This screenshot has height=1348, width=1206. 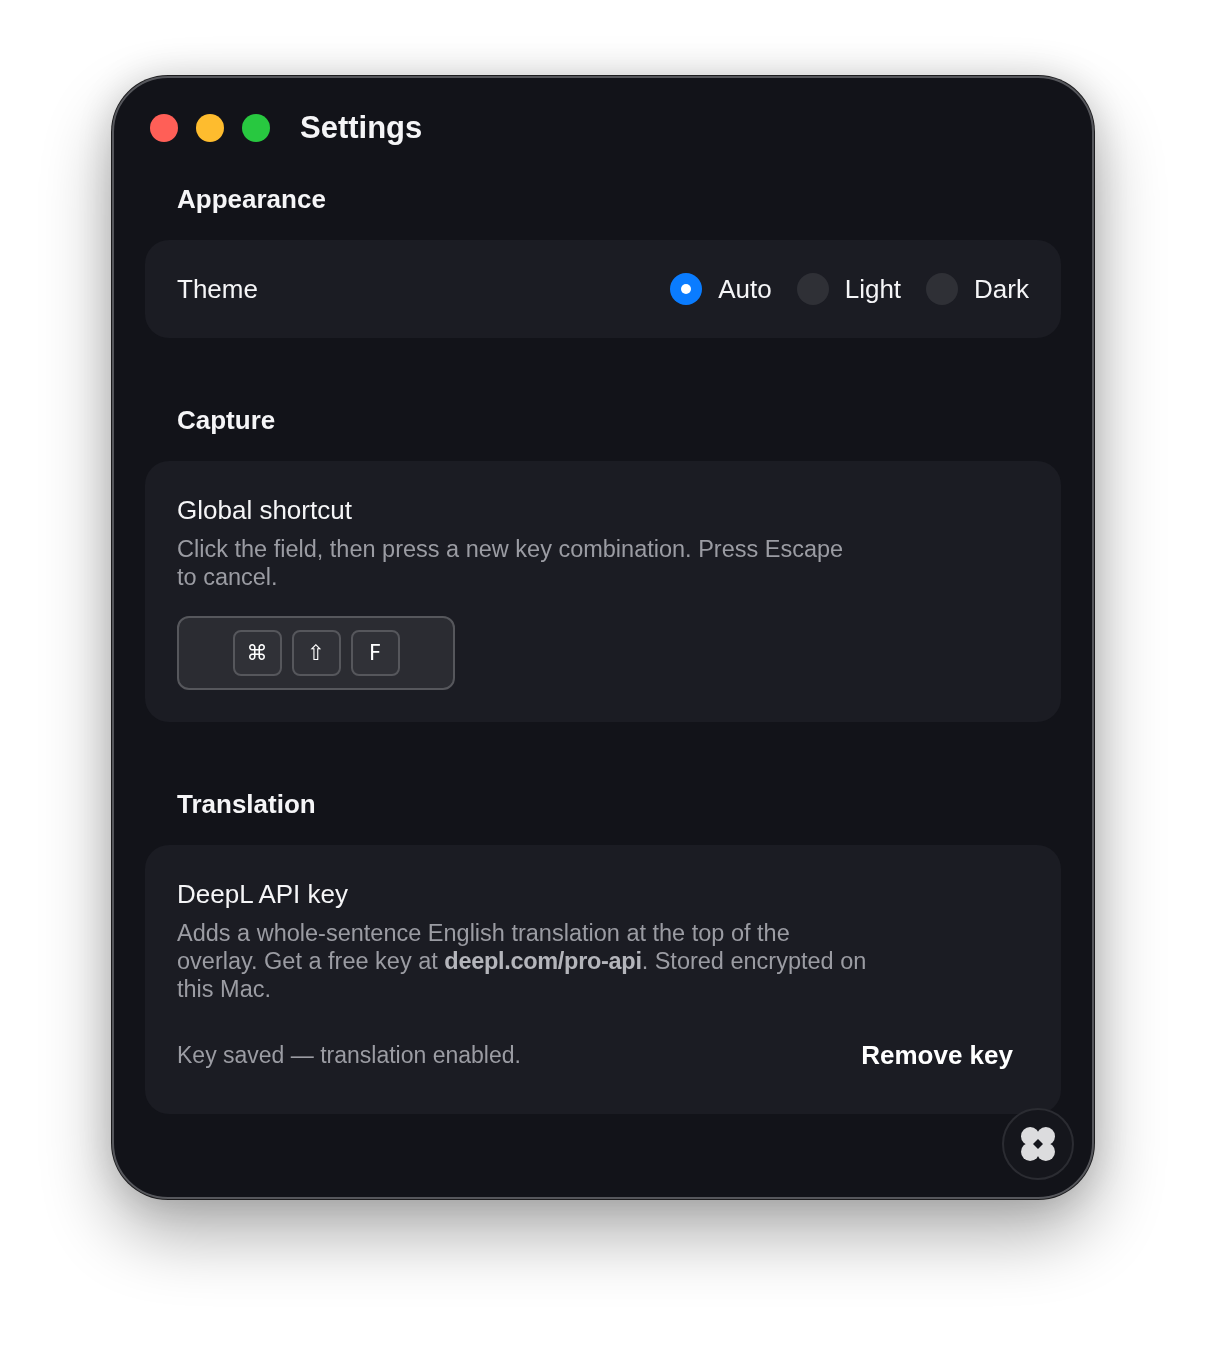 I want to click on section-heading: Capture, so click(x=226, y=420).